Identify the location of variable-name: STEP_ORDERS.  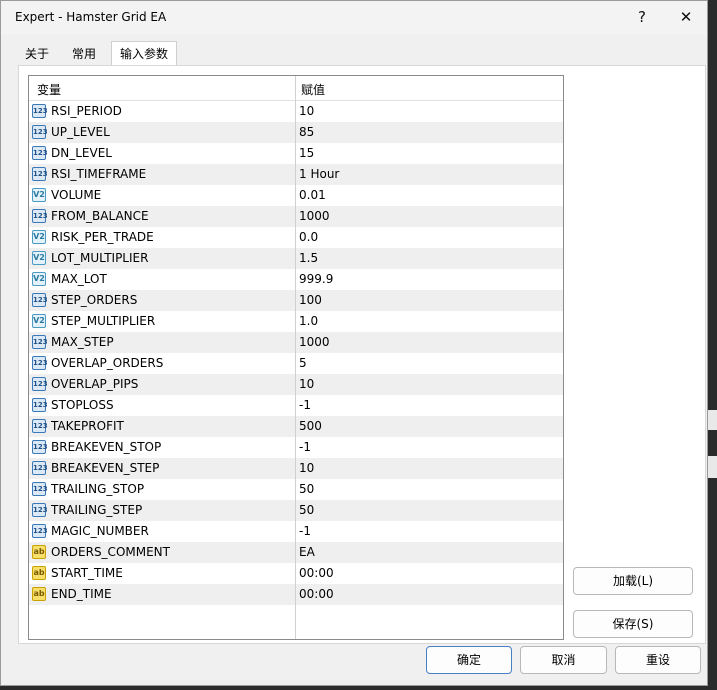
(94, 300).